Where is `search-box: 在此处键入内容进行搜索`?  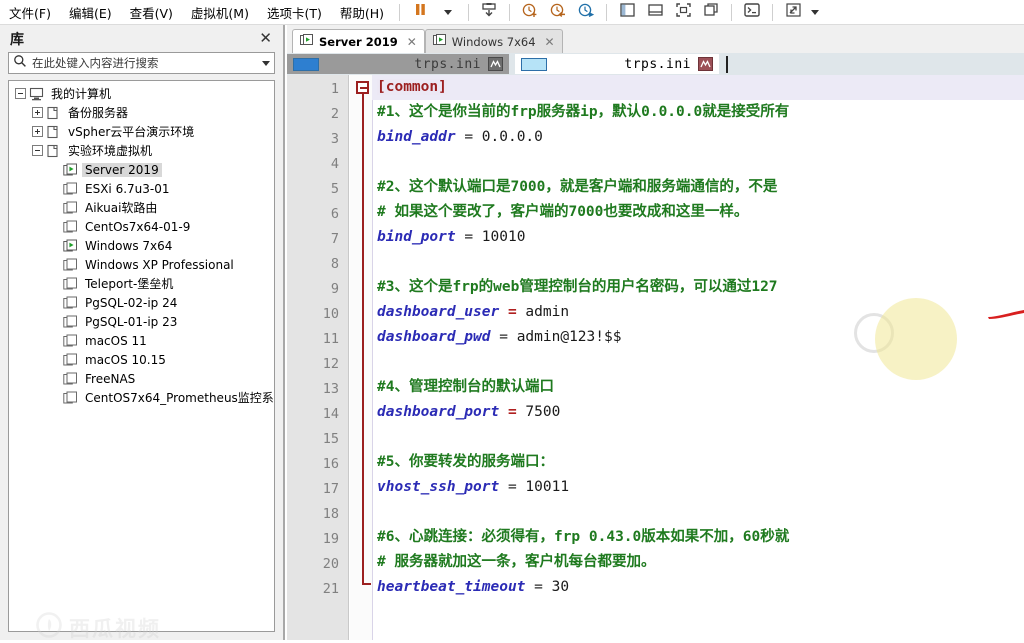
search-box: 在此处键入内容进行搜索 is located at coordinates (141, 63).